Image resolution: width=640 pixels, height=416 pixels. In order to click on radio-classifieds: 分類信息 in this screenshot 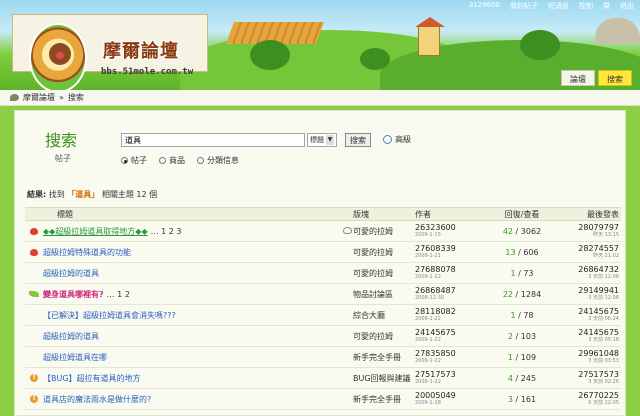, I will do `click(218, 160)`.